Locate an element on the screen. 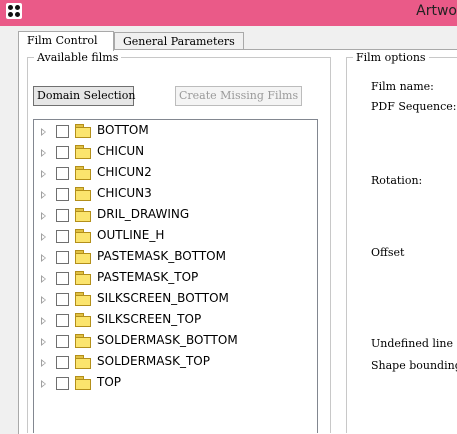 The height and width of the screenshot is (434, 457). film-row-silkscreen-top: SILKSCREEN_TOP is located at coordinates (175, 321).